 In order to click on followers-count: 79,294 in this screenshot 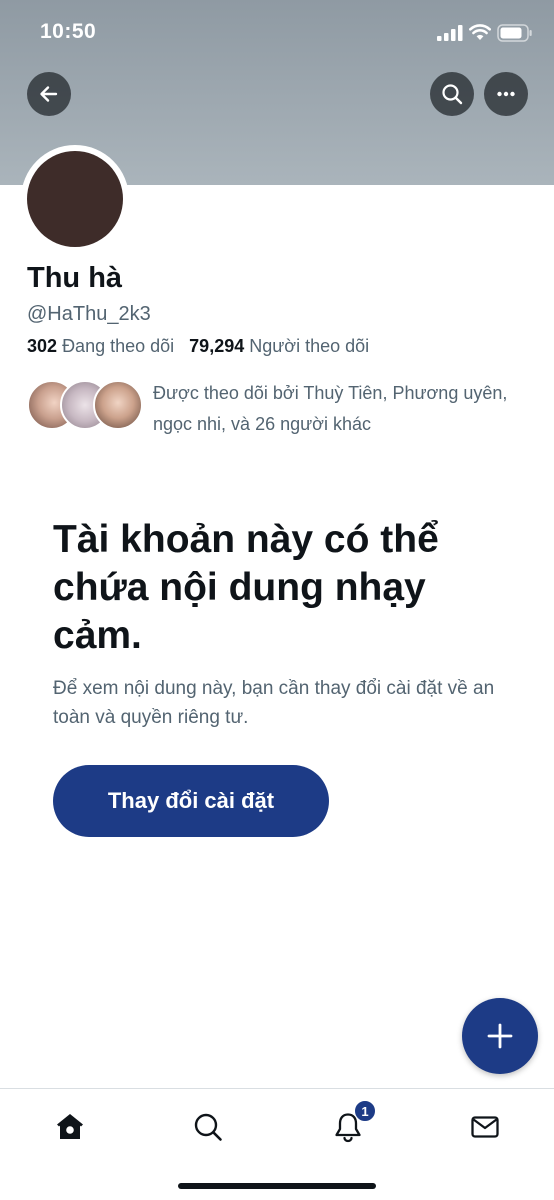, I will do `click(217, 346)`.